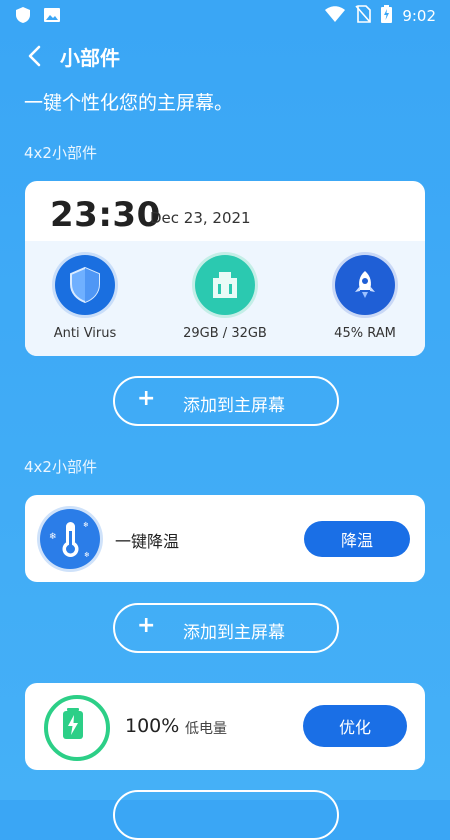 The width and height of the screenshot is (450, 840). Describe the element at coordinates (23, 17) in the screenshot. I see `shield-icon` at that location.